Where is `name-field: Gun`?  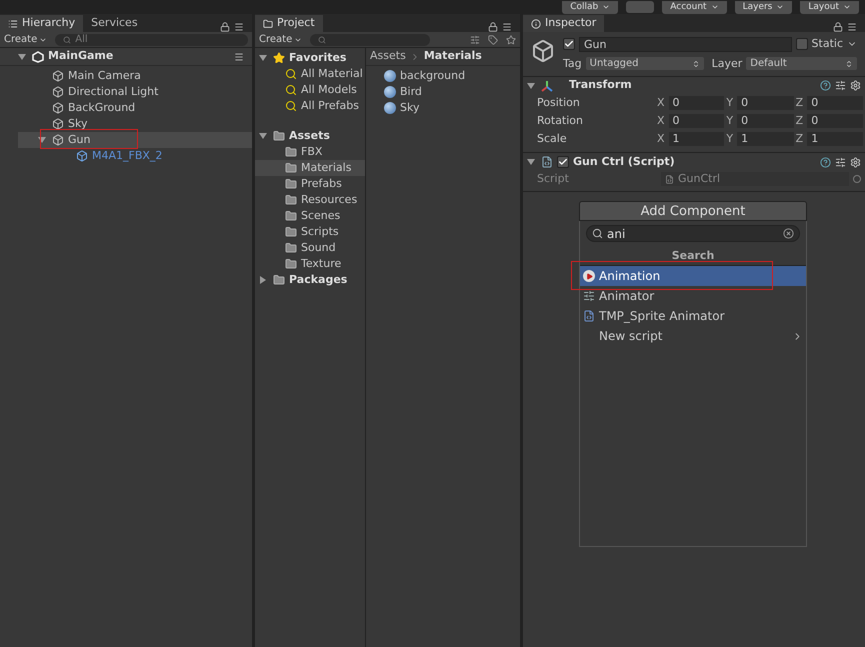
name-field: Gun is located at coordinates (685, 44).